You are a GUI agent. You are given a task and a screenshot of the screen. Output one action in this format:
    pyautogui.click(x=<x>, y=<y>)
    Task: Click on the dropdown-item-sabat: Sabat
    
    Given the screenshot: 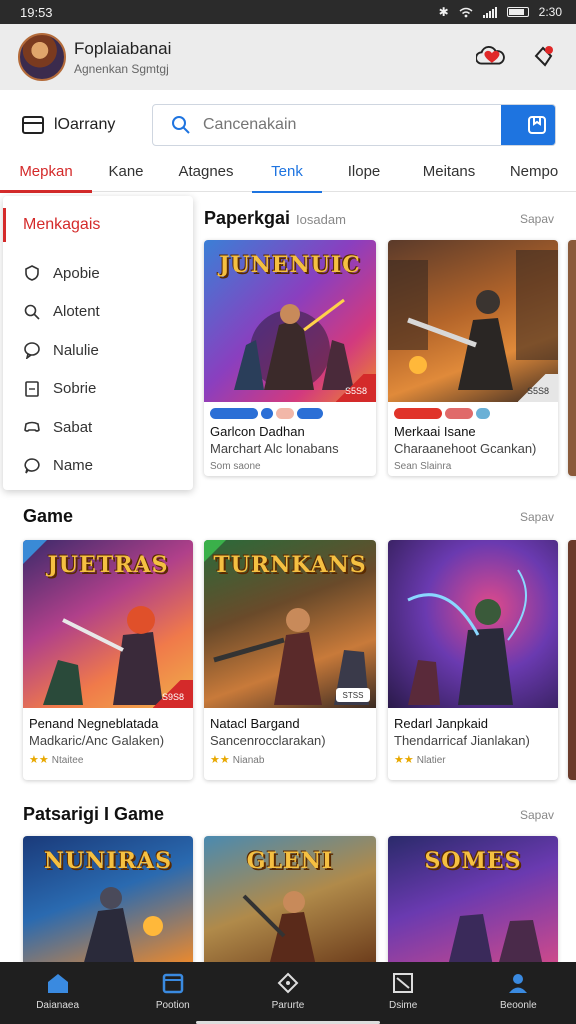 What is the action you would take?
    pyautogui.click(x=98, y=427)
    